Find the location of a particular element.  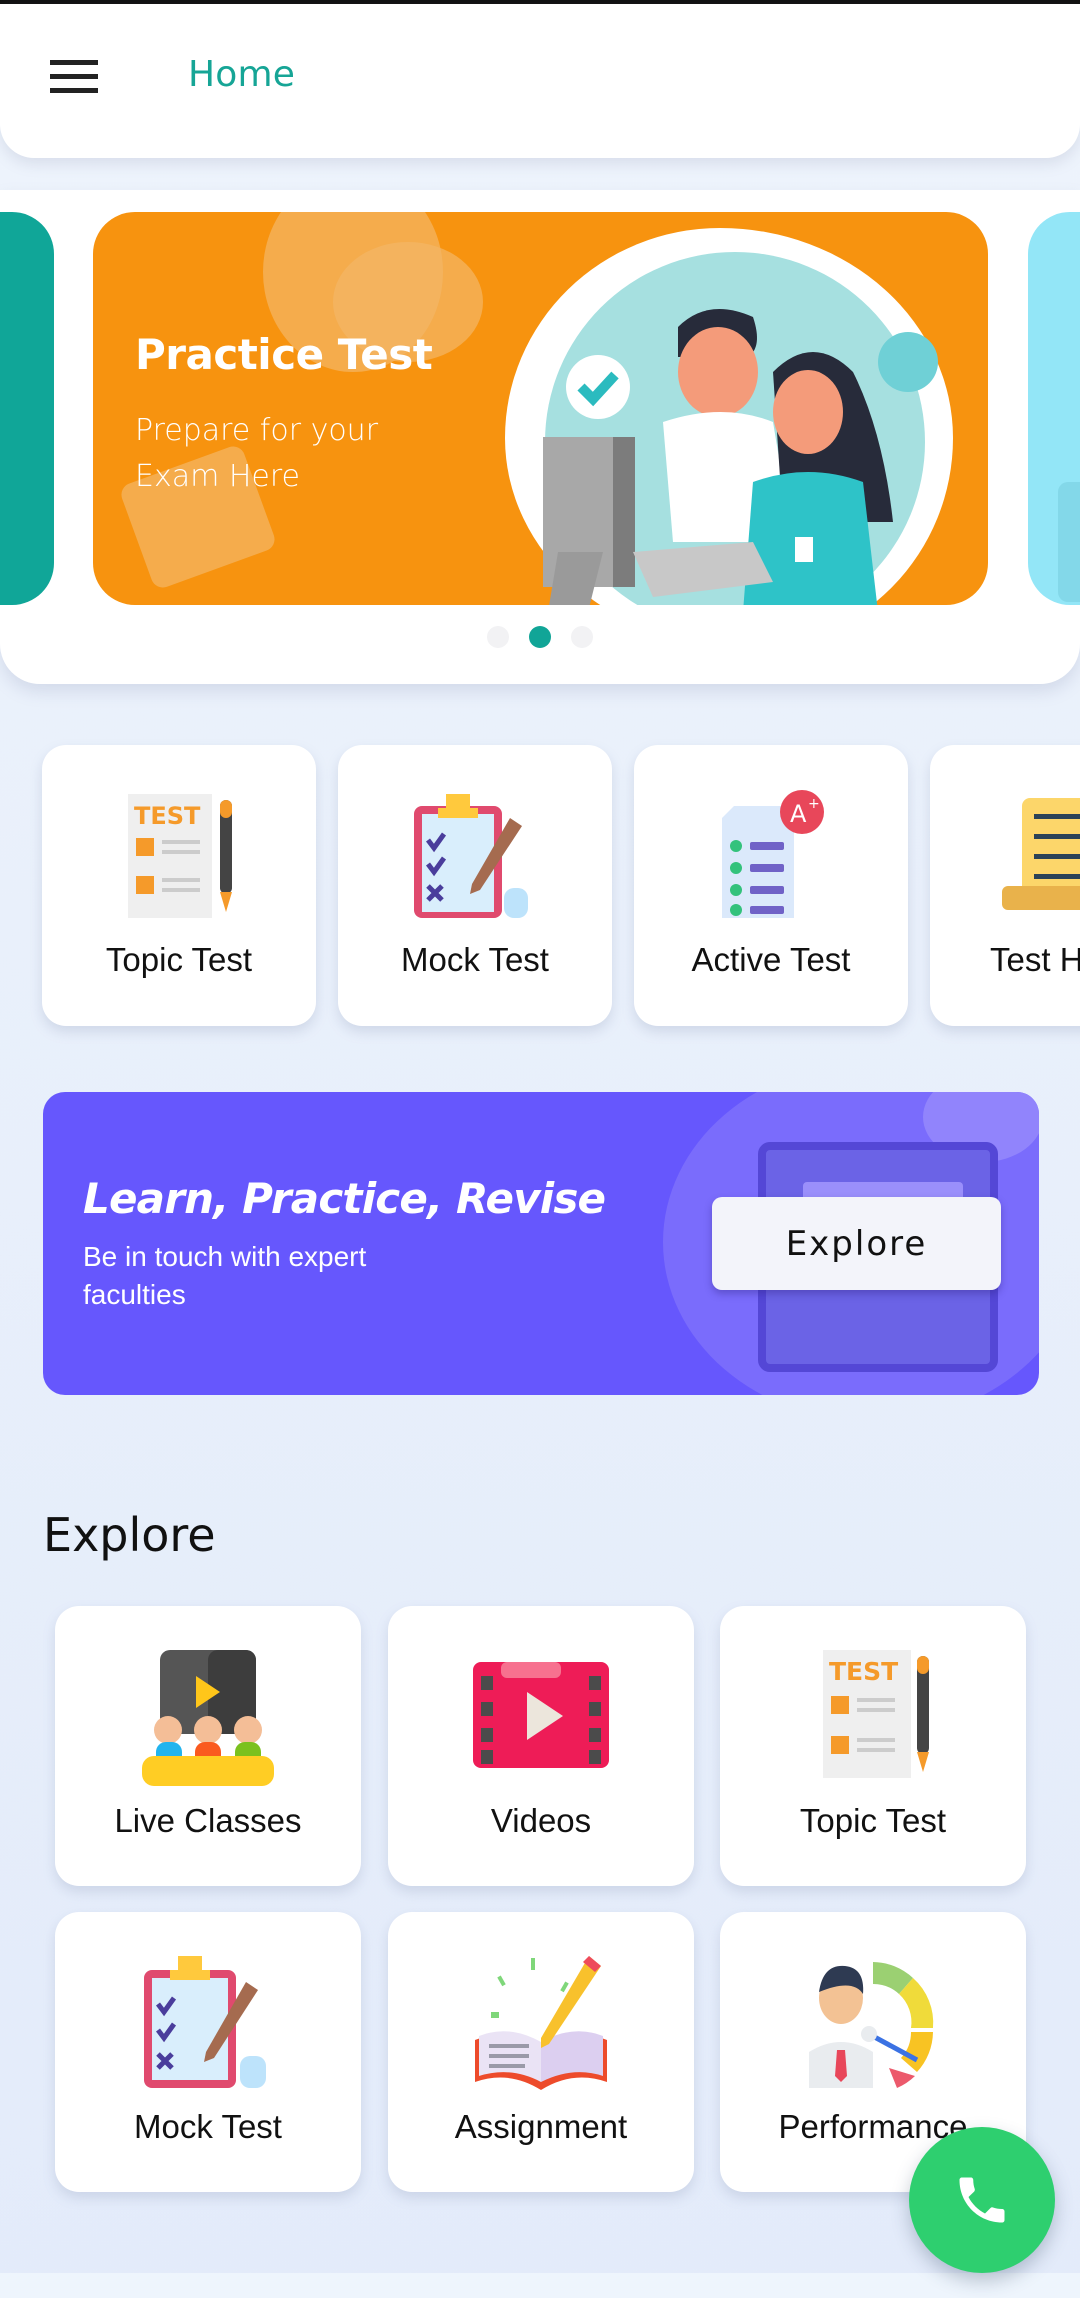

performance-gauge-icon is located at coordinates (871, 2025).